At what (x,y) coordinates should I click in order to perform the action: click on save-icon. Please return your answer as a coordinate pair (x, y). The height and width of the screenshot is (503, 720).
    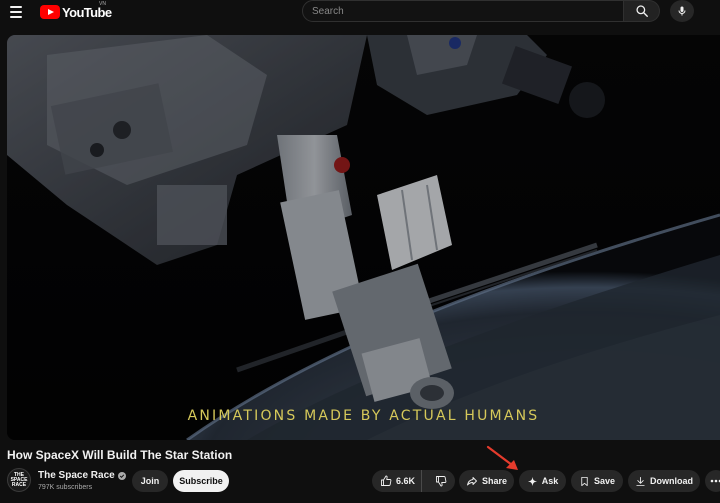
    Looking at the image, I should click on (584, 481).